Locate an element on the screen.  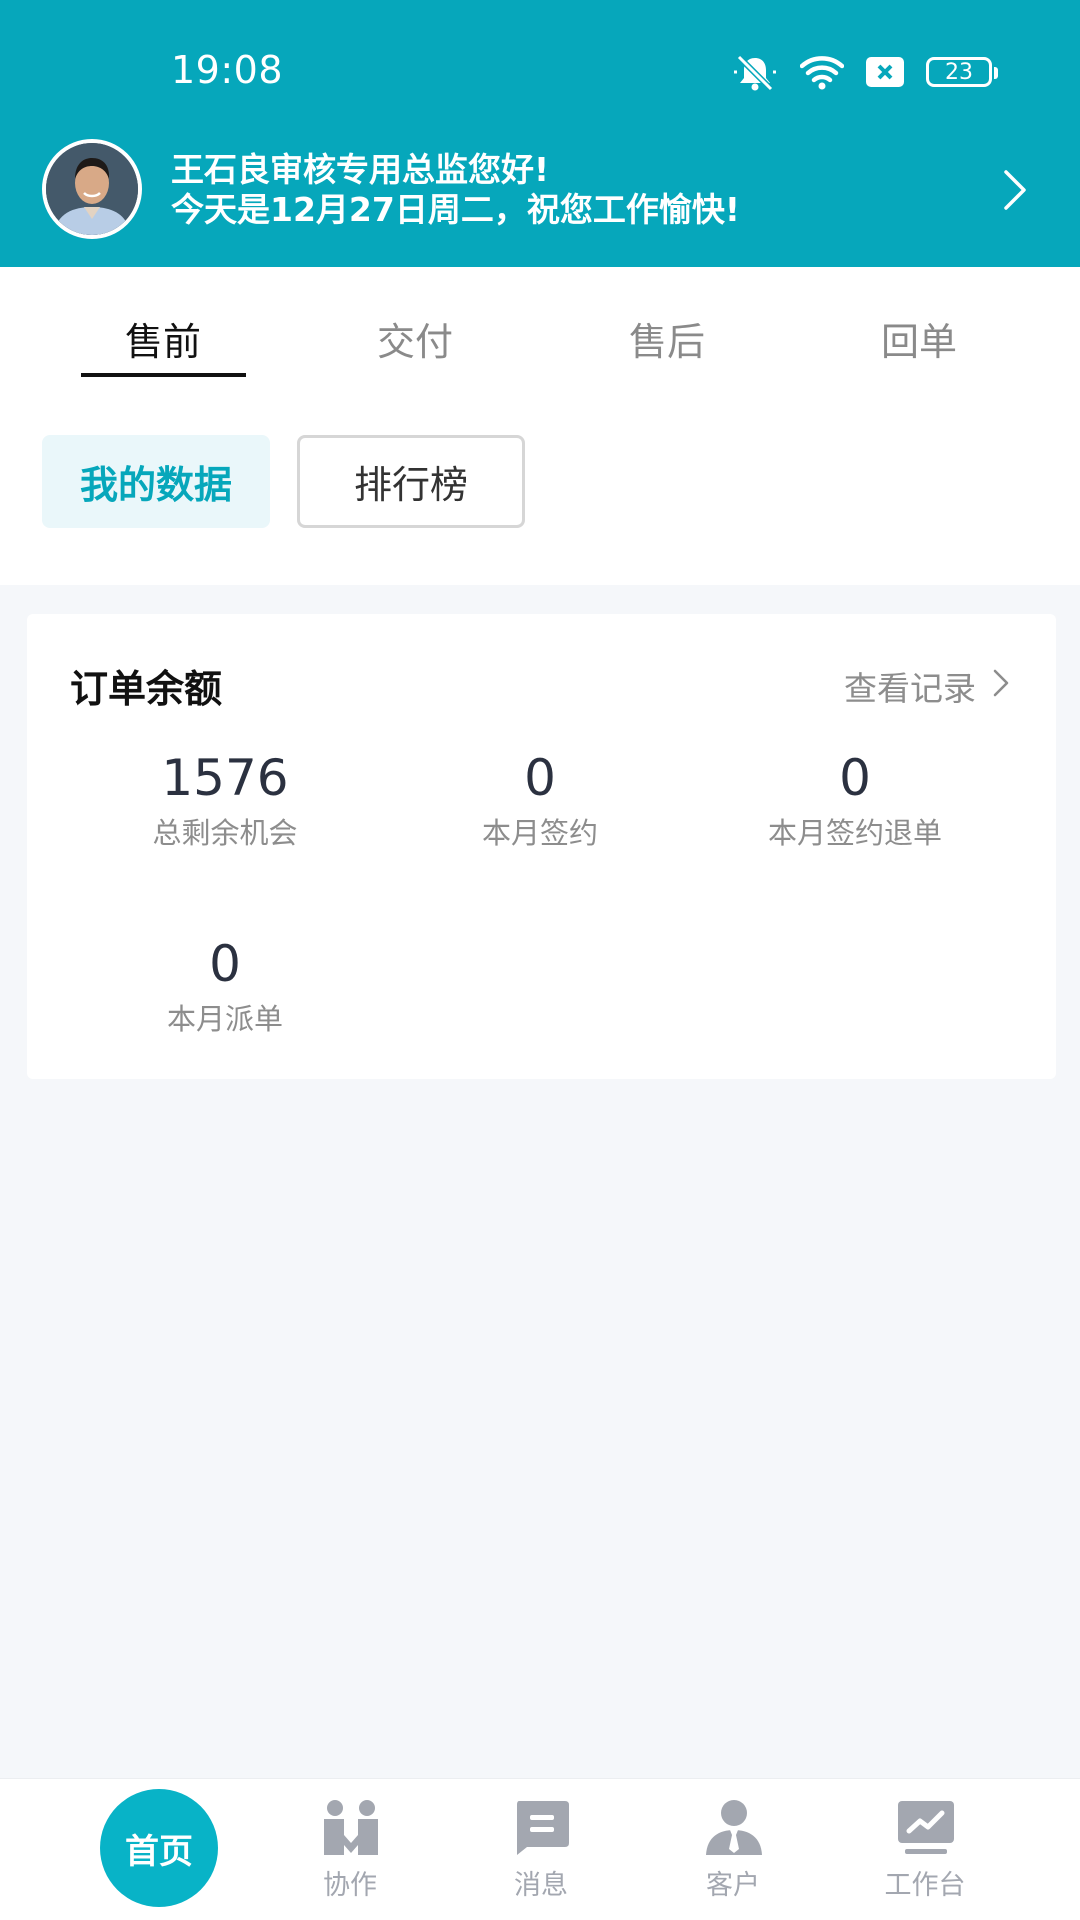
nav-messages: 消息 is located at coordinates (541, 1849).